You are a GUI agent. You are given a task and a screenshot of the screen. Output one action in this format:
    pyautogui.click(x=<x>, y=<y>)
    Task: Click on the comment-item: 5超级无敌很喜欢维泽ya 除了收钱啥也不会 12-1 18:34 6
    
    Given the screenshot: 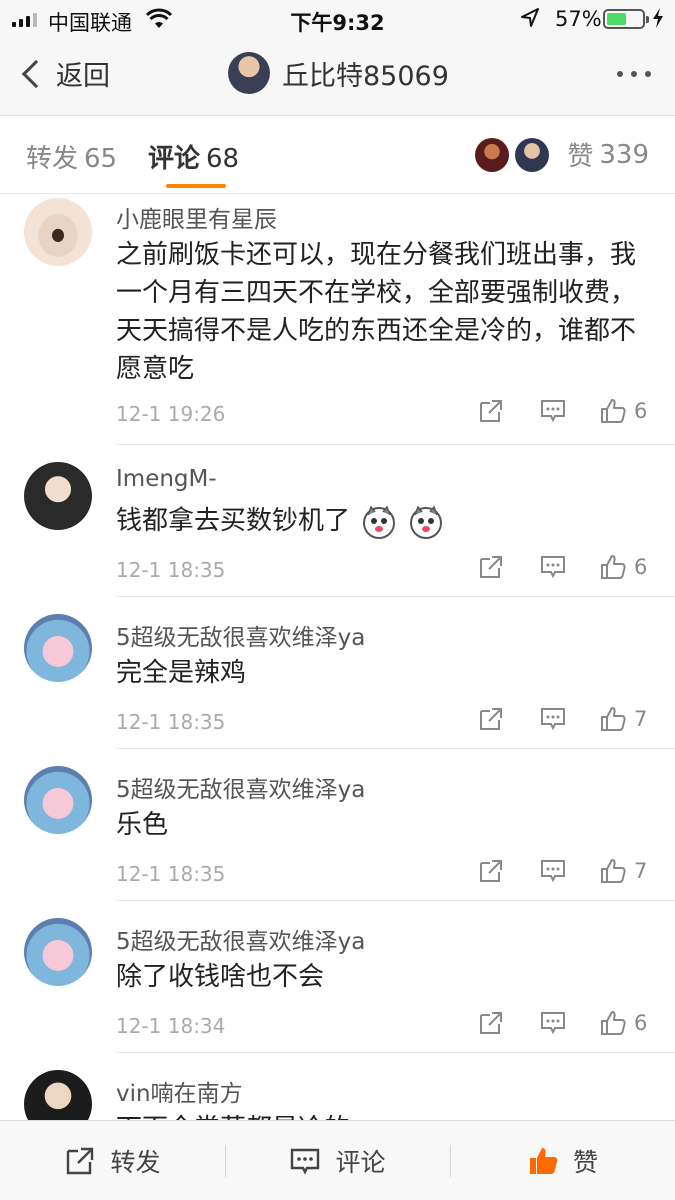 What is the action you would take?
    pyautogui.click(x=337, y=977)
    